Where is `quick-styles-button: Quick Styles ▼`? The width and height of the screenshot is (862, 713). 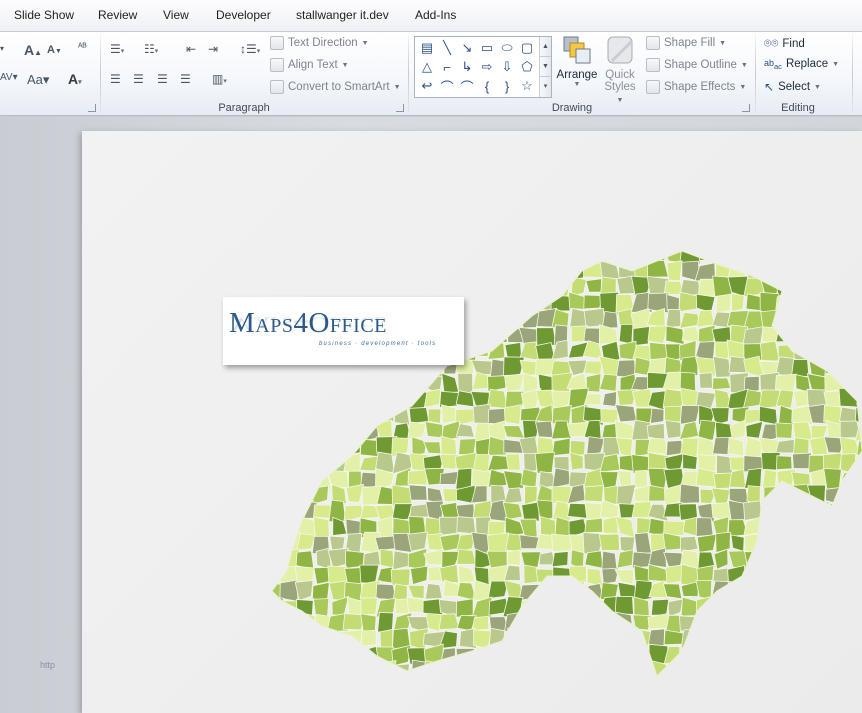 quick-styles-button: Quick Styles ▼ is located at coordinates (620, 69).